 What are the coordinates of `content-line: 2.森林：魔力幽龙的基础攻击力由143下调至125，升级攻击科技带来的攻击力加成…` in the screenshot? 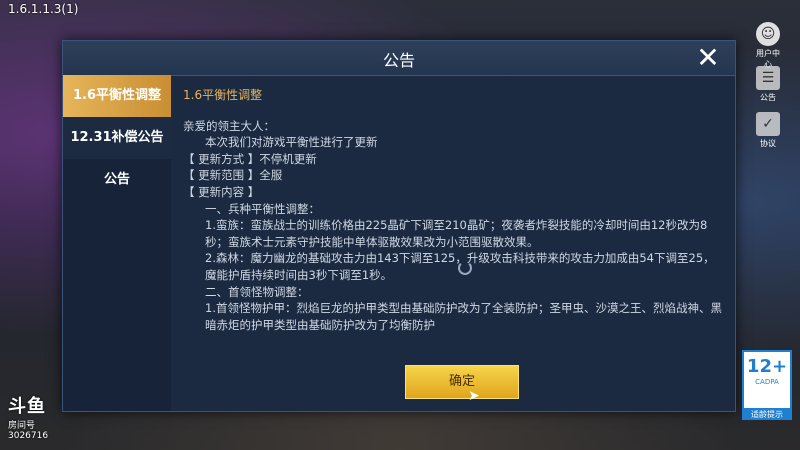 It's located at (460, 266).